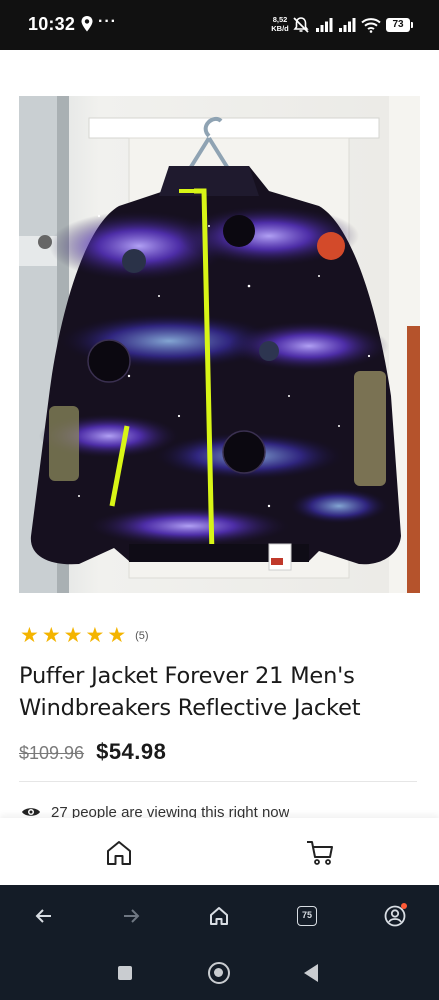 The height and width of the screenshot is (1000, 439). Describe the element at coordinates (399, 25) in the screenshot. I see `battery-icon: 73` at that location.